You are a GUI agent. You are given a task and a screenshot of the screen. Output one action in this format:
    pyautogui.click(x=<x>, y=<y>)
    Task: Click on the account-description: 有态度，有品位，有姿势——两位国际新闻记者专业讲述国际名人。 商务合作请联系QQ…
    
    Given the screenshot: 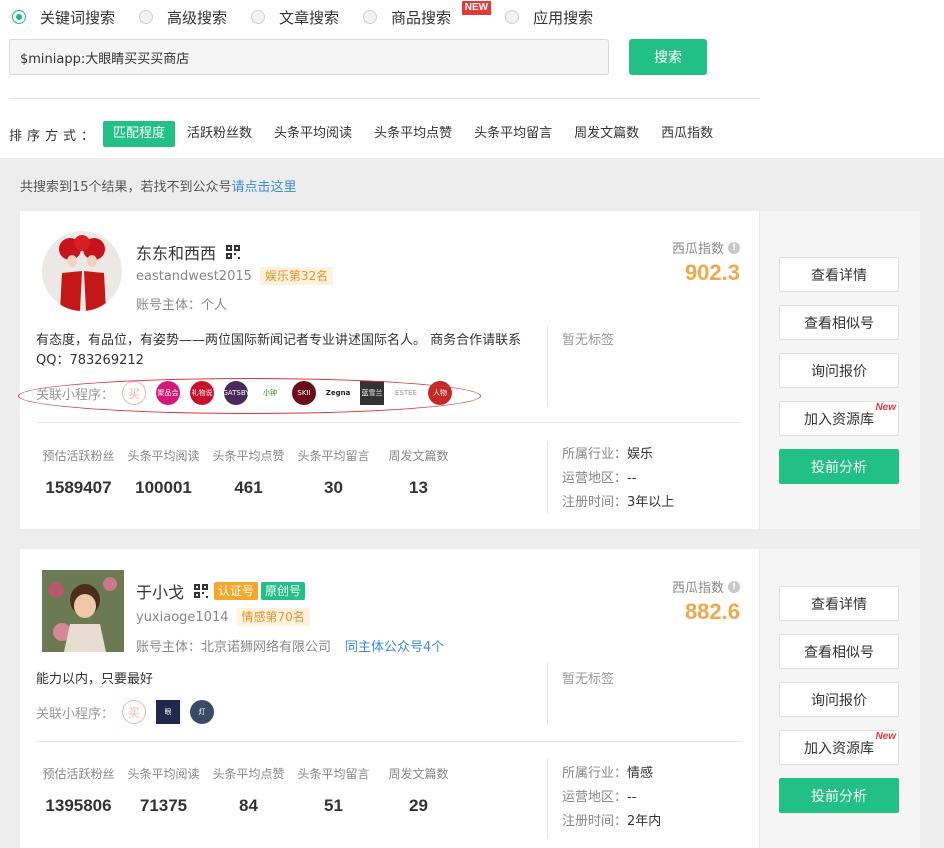 What is the action you would take?
    pyautogui.click(x=279, y=350)
    